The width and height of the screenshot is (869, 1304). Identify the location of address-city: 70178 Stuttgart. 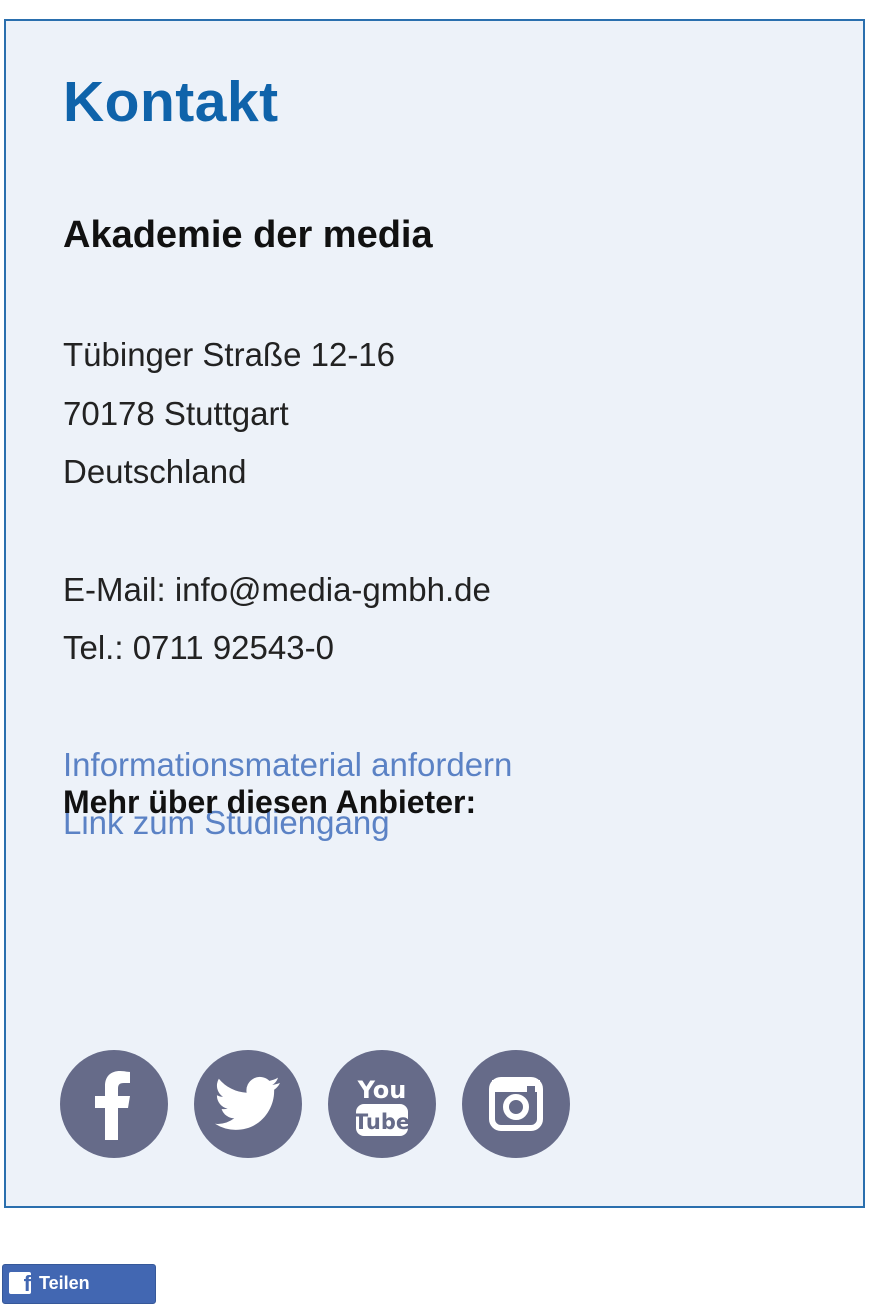
(176, 413).